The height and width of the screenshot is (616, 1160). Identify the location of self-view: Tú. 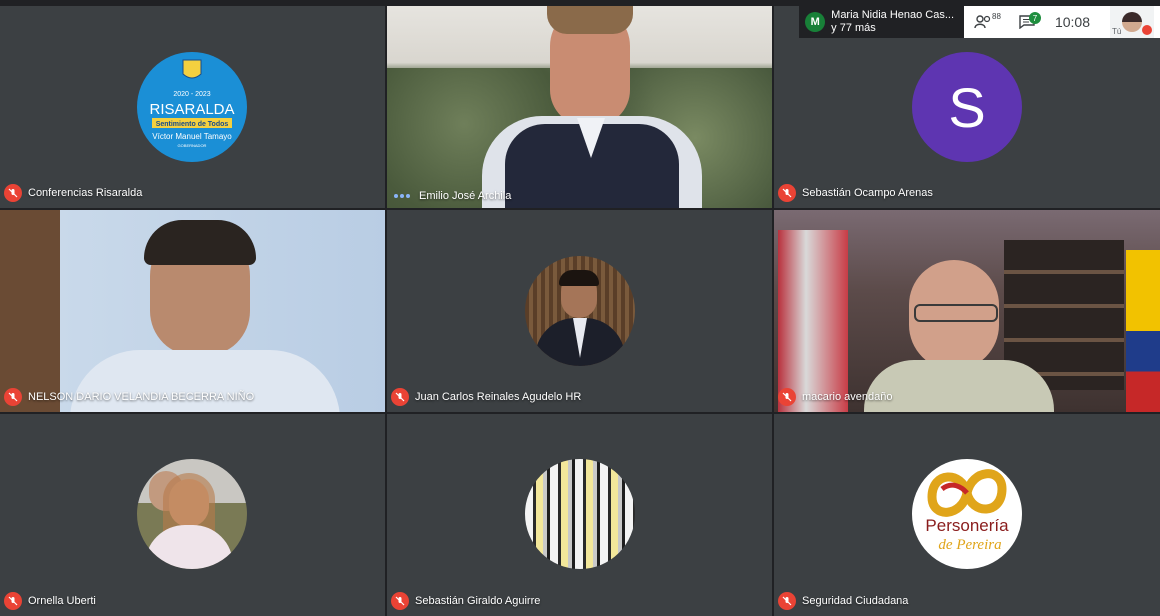
(1132, 22).